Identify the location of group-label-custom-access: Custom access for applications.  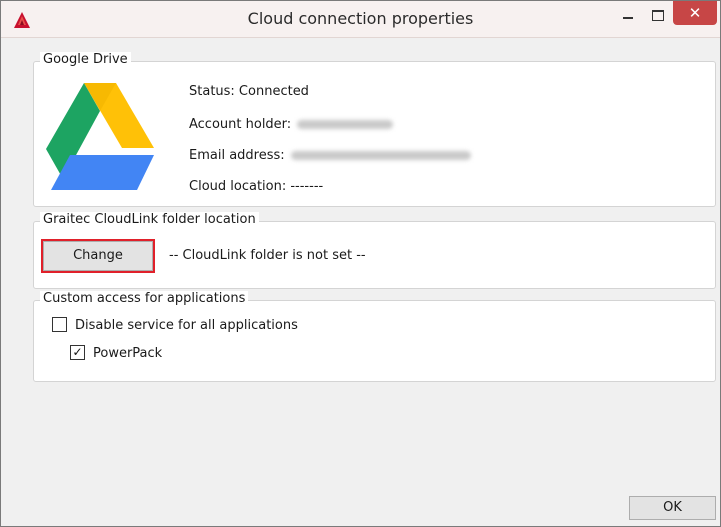
(144, 299).